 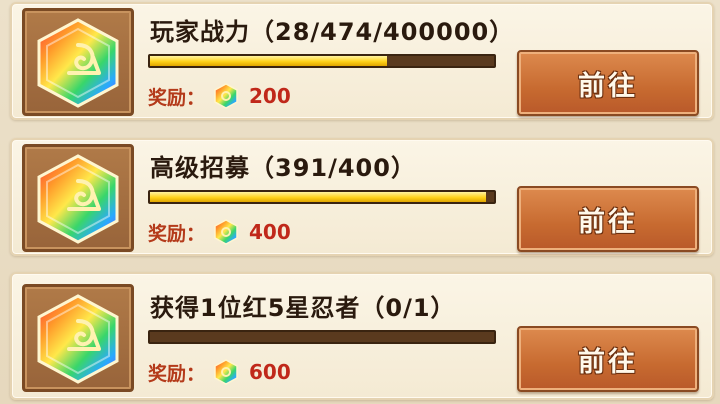 I want to click on task-title: 获得1位红5星忍者（0/1）, so click(x=303, y=308).